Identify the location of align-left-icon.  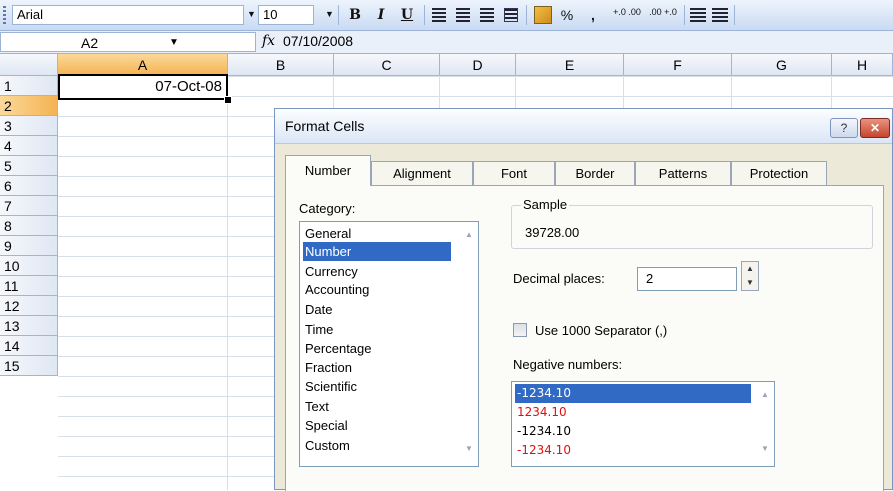
(439, 15).